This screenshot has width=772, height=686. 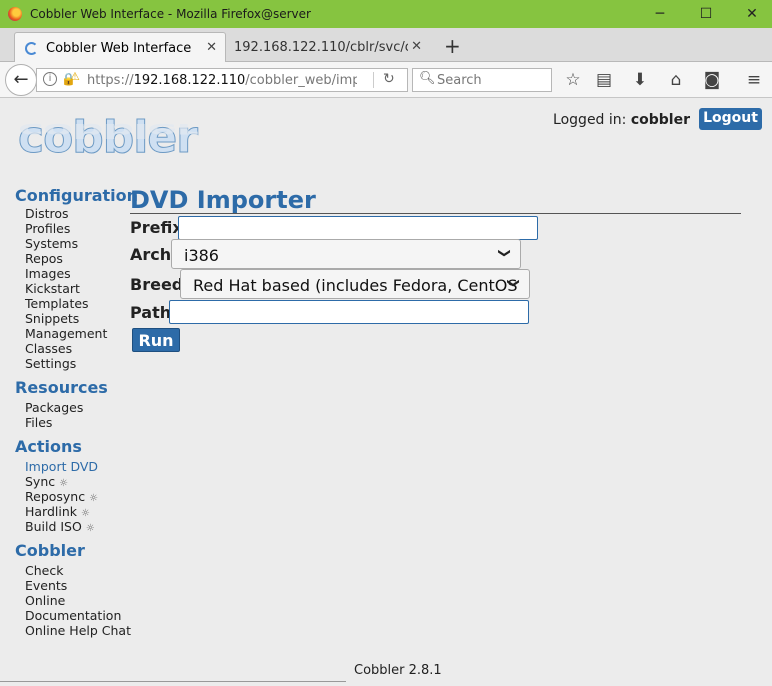 What do you see at coordinates (71, 570) in the screenshot?
I see `sidebar-item-check: Check` at bounding box center [71, 570].